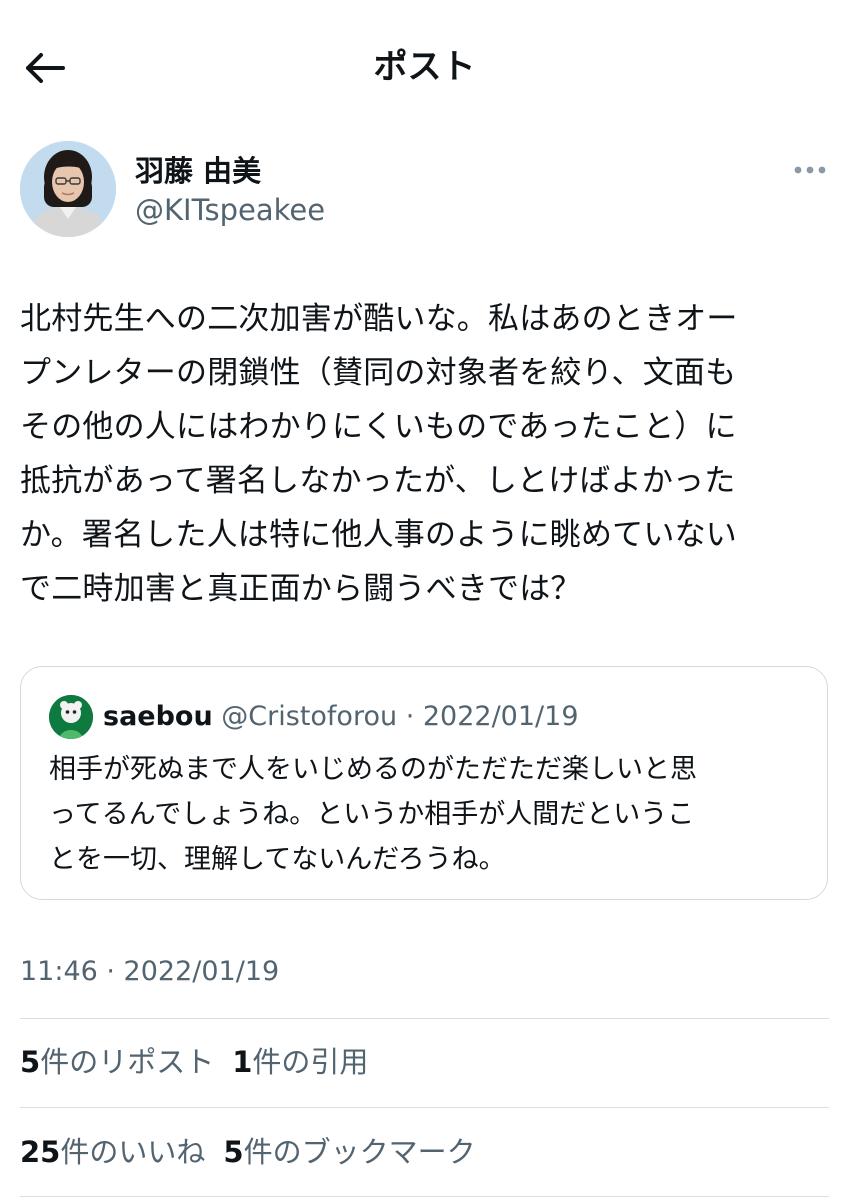 Image resolution: width=849 pixels, height=1200 pixels. Describe the element at coordinates (40, 1152) in the screenshot. I see `likes-count: 25` at that location.